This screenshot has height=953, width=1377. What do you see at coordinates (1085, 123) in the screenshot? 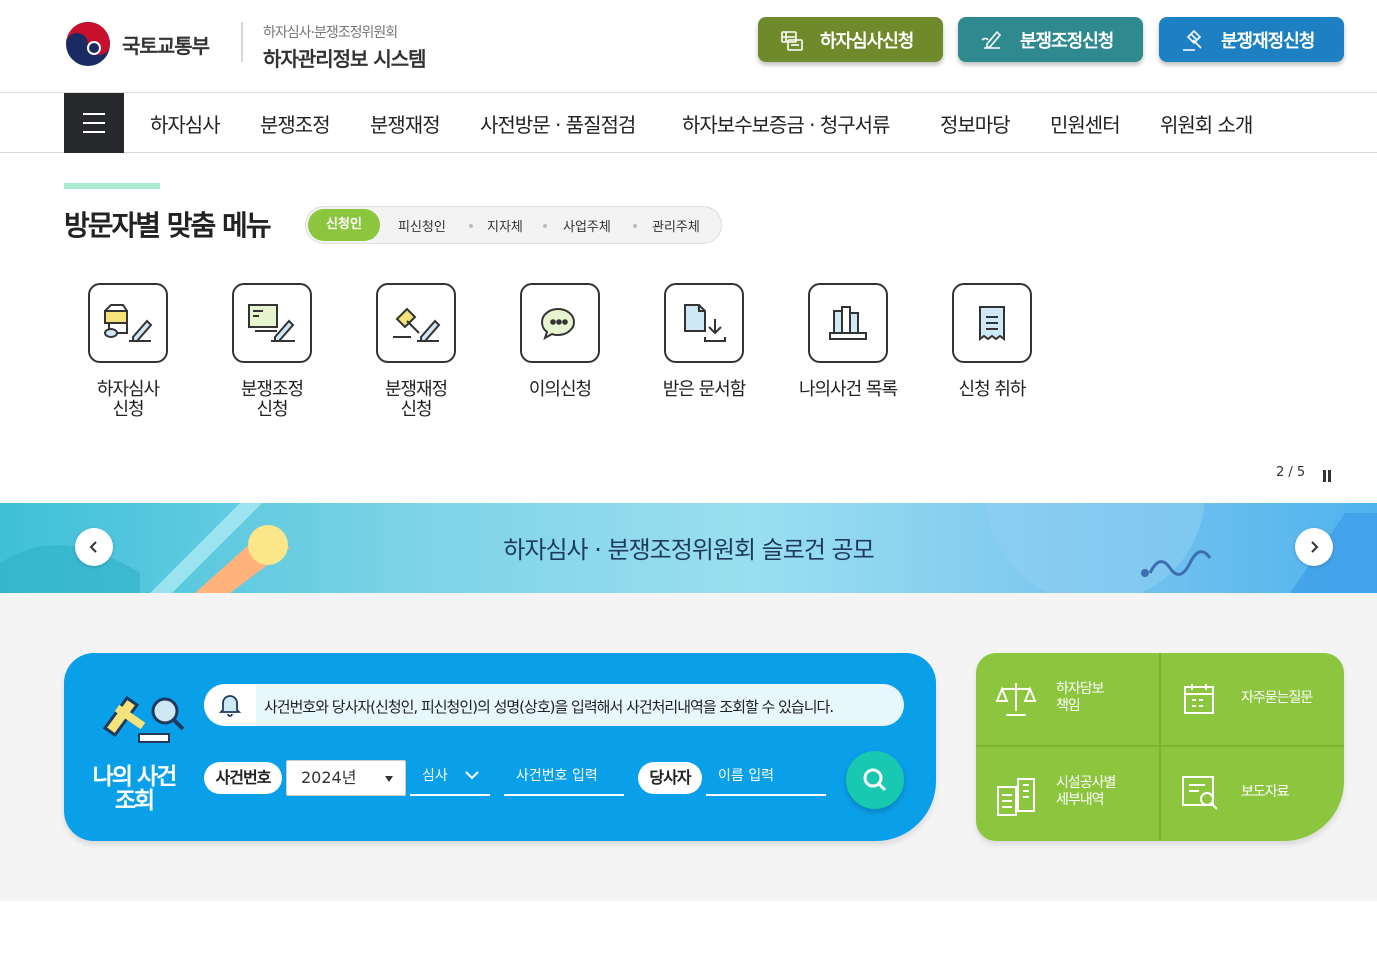
I see `nav-civil-center: 민원센터` at bounding box center [1085, 123].